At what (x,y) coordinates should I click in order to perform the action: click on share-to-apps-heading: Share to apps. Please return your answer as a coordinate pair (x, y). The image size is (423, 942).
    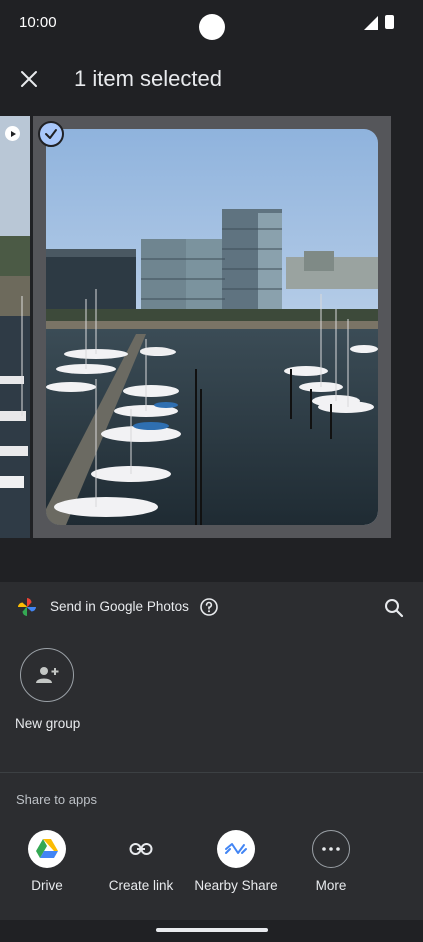
    Looking at the image, I should click on (56, 799).